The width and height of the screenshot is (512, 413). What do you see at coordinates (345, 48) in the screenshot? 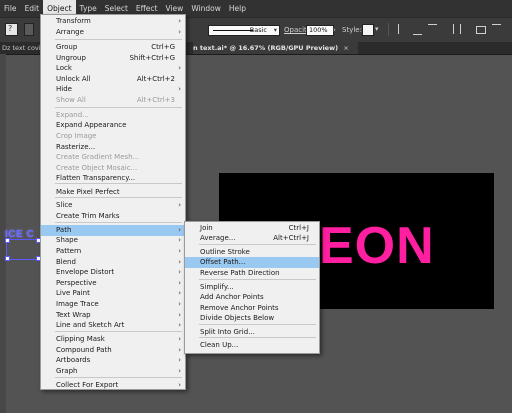
I see `close-icon: ×` at bounding box center [345, 48].